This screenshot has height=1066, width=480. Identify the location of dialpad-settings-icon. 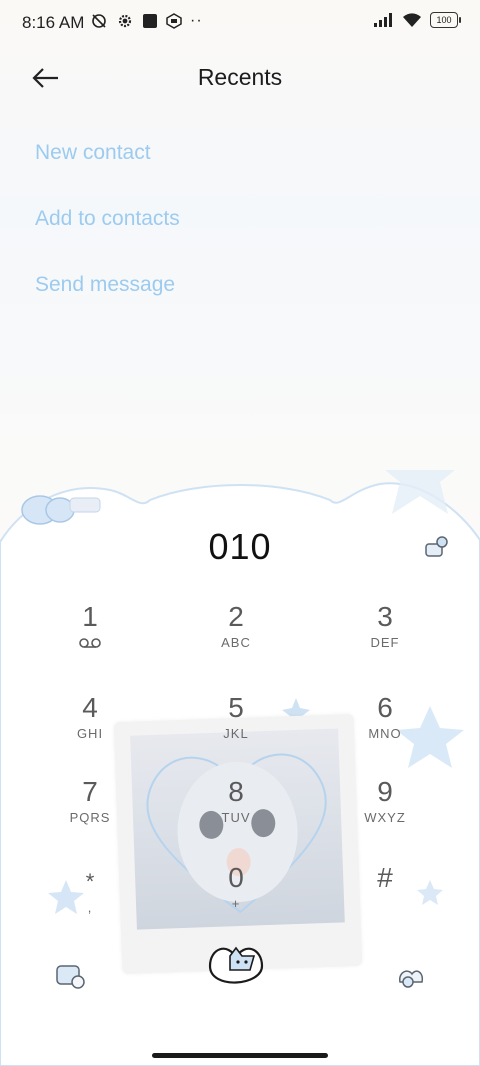
(436, 548).